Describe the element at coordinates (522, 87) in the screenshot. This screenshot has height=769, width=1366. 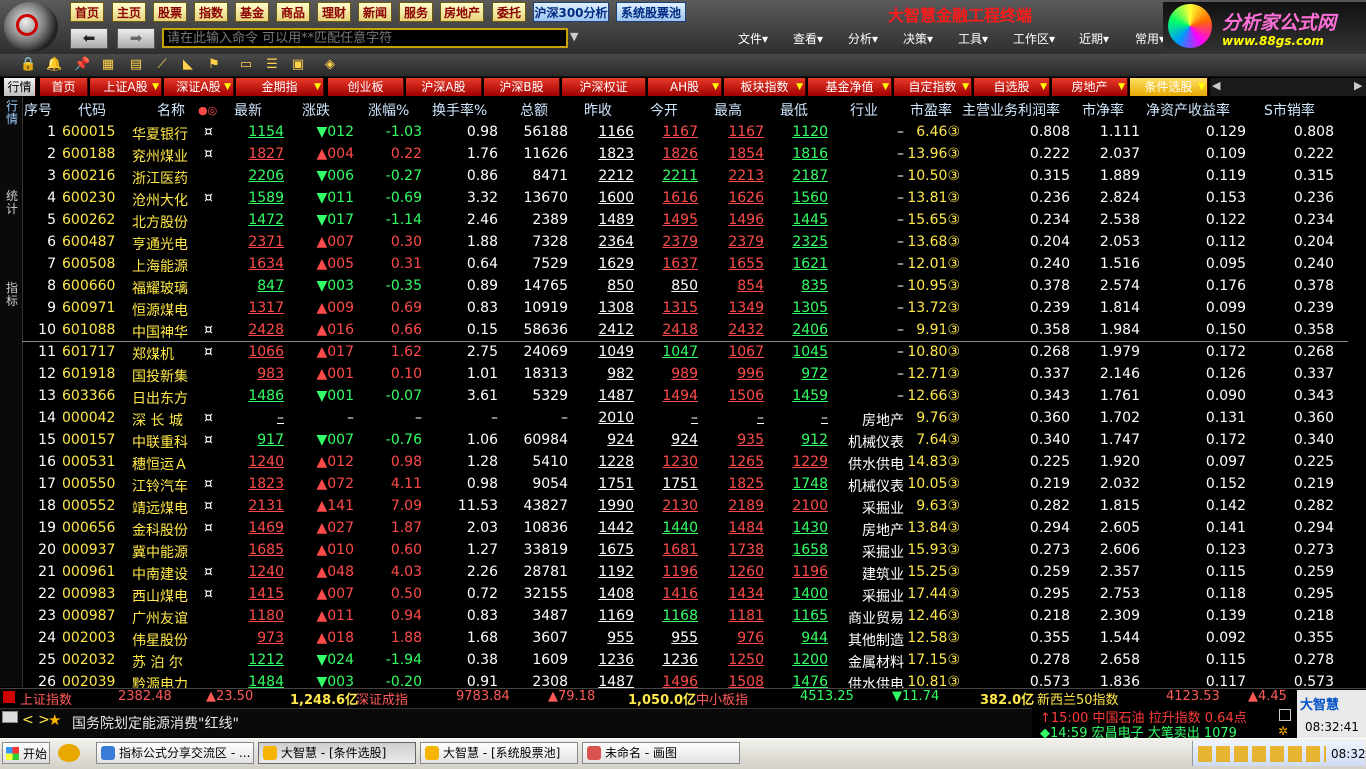
I see `tab-7: 沪深B股` at that location.